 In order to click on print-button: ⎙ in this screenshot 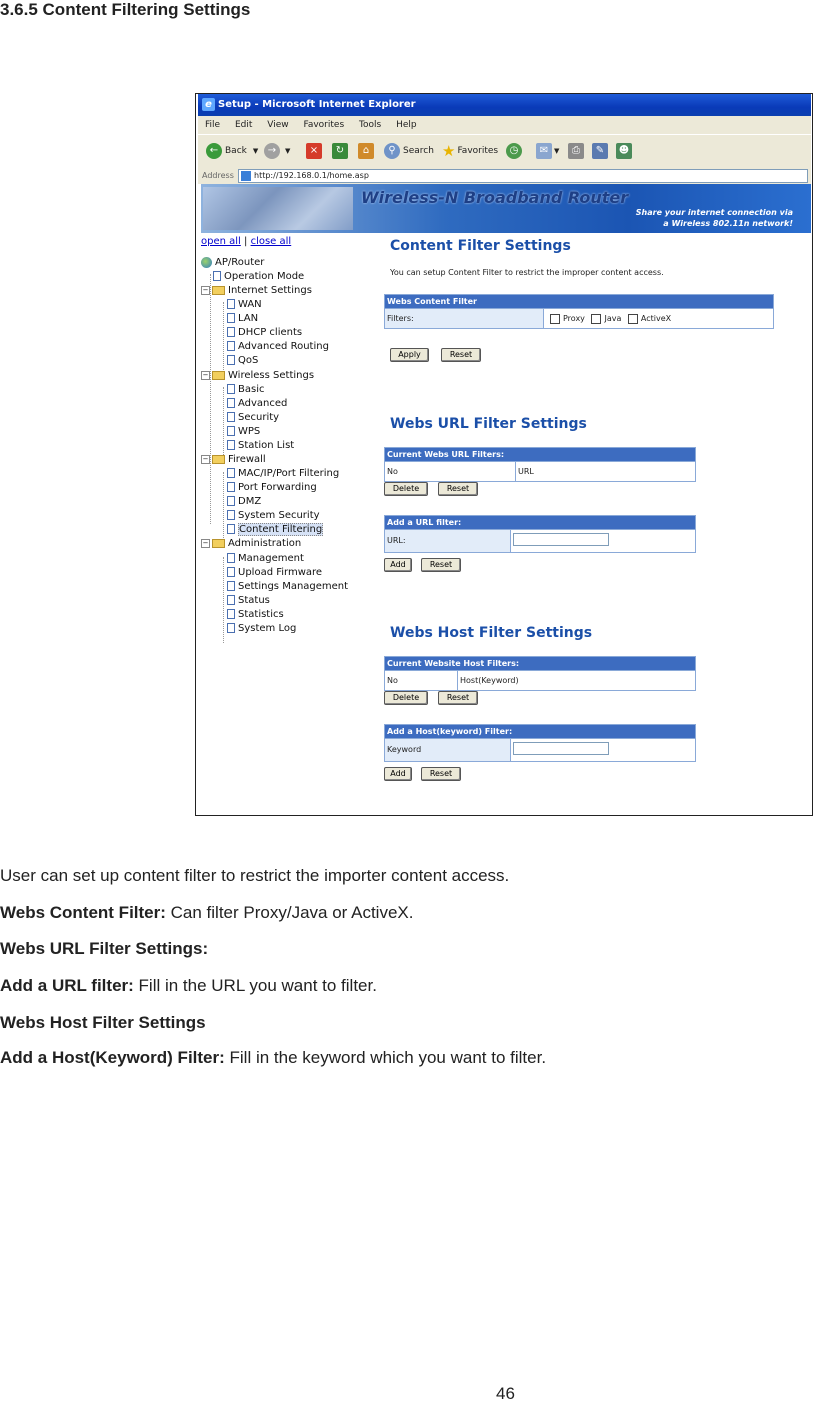, I will do `click(576, 151)`.